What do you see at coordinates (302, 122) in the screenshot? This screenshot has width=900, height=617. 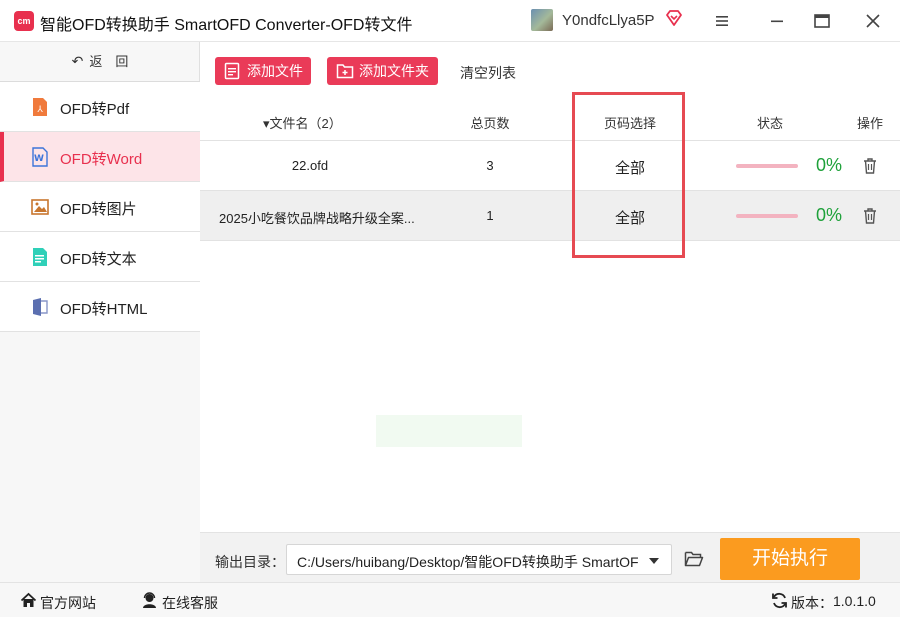 I see `column-header-filename: ▾文件名（2）` at bounding box center [302, 122].